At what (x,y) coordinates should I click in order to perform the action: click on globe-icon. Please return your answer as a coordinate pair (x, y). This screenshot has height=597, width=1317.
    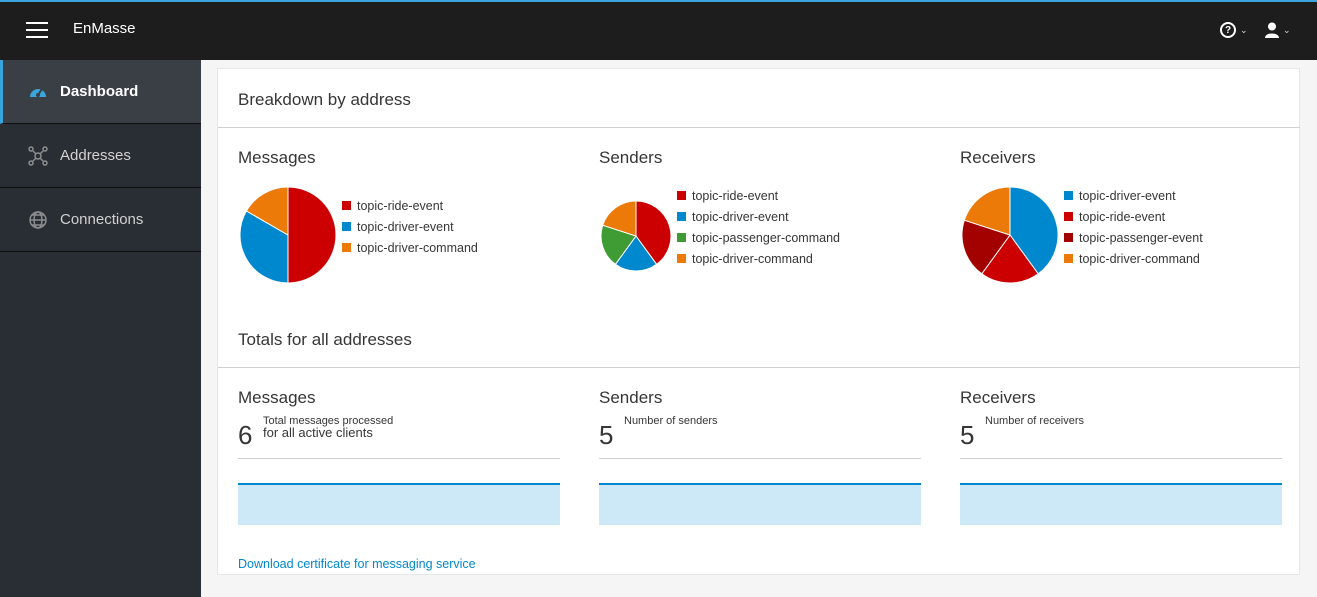
    Looking at the image, I should click on (38, 220).